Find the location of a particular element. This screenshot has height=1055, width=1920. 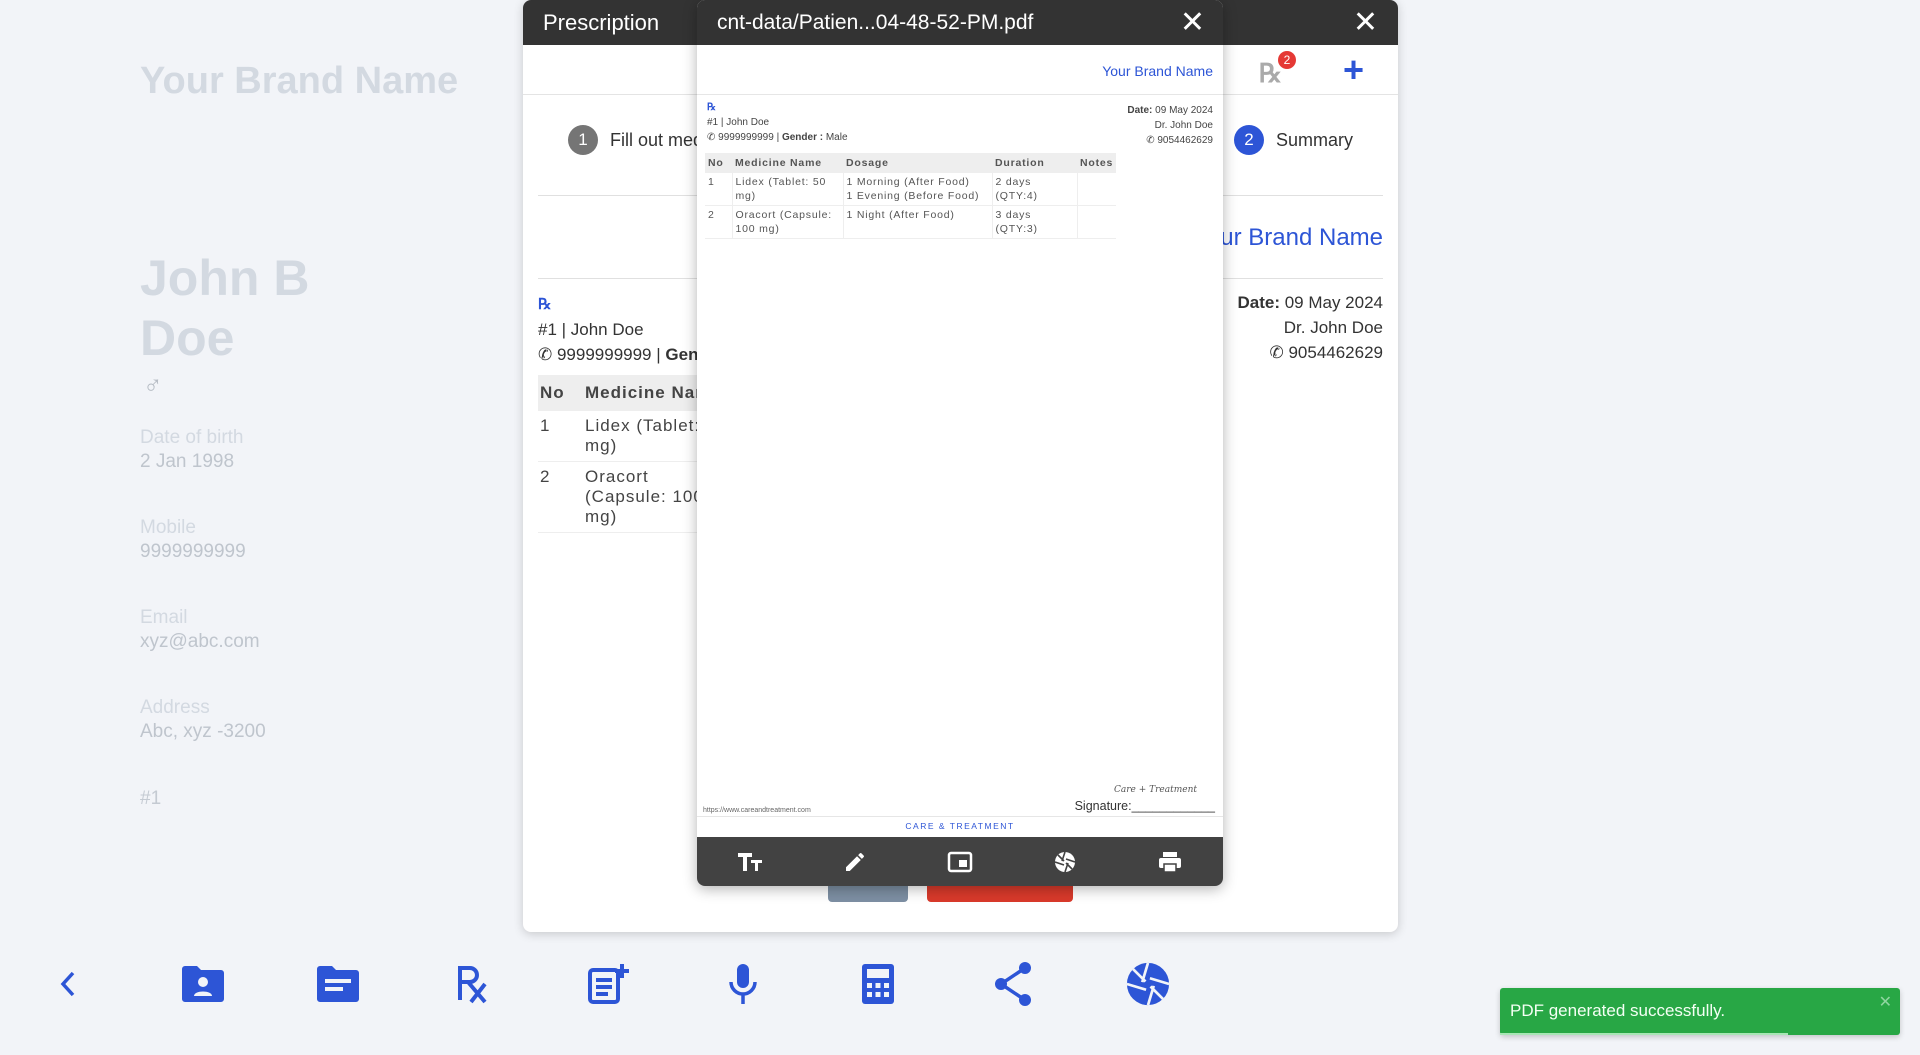

duration-line: 3 days is located at coordinates (1013, 215).